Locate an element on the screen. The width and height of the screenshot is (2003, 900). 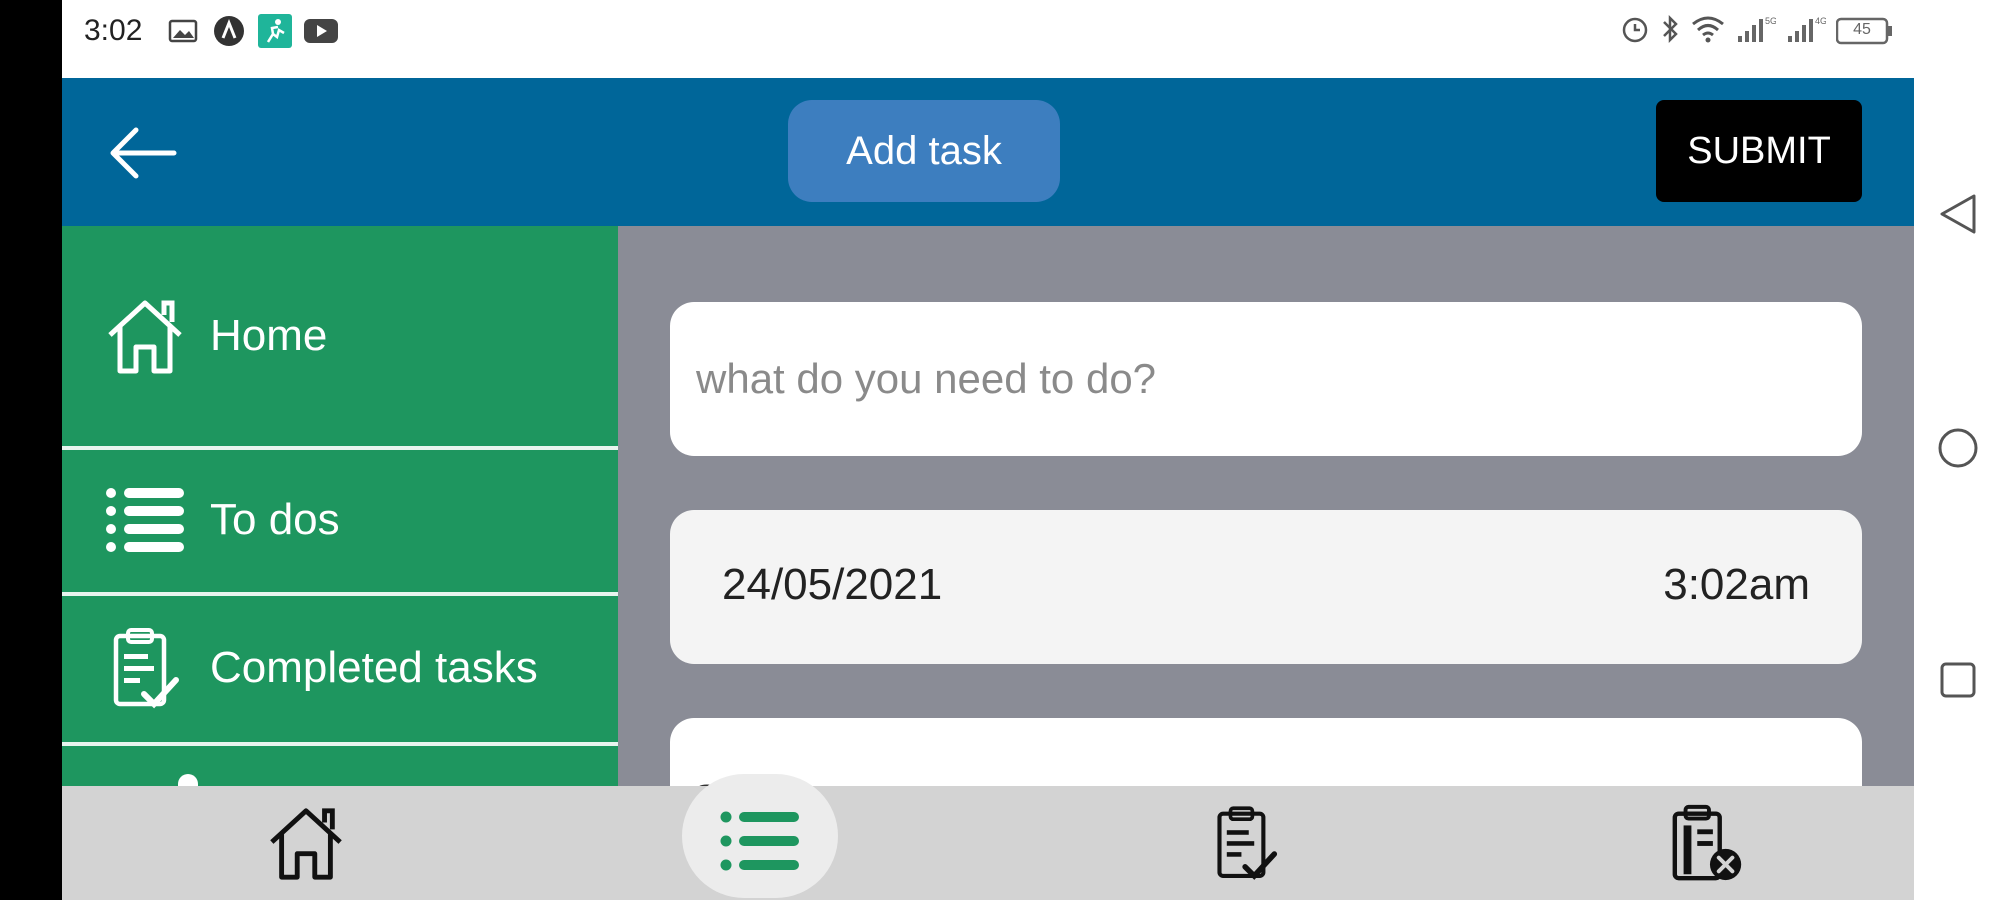
signal-4g-icon: 4G is located at coordinates (1806, 31).